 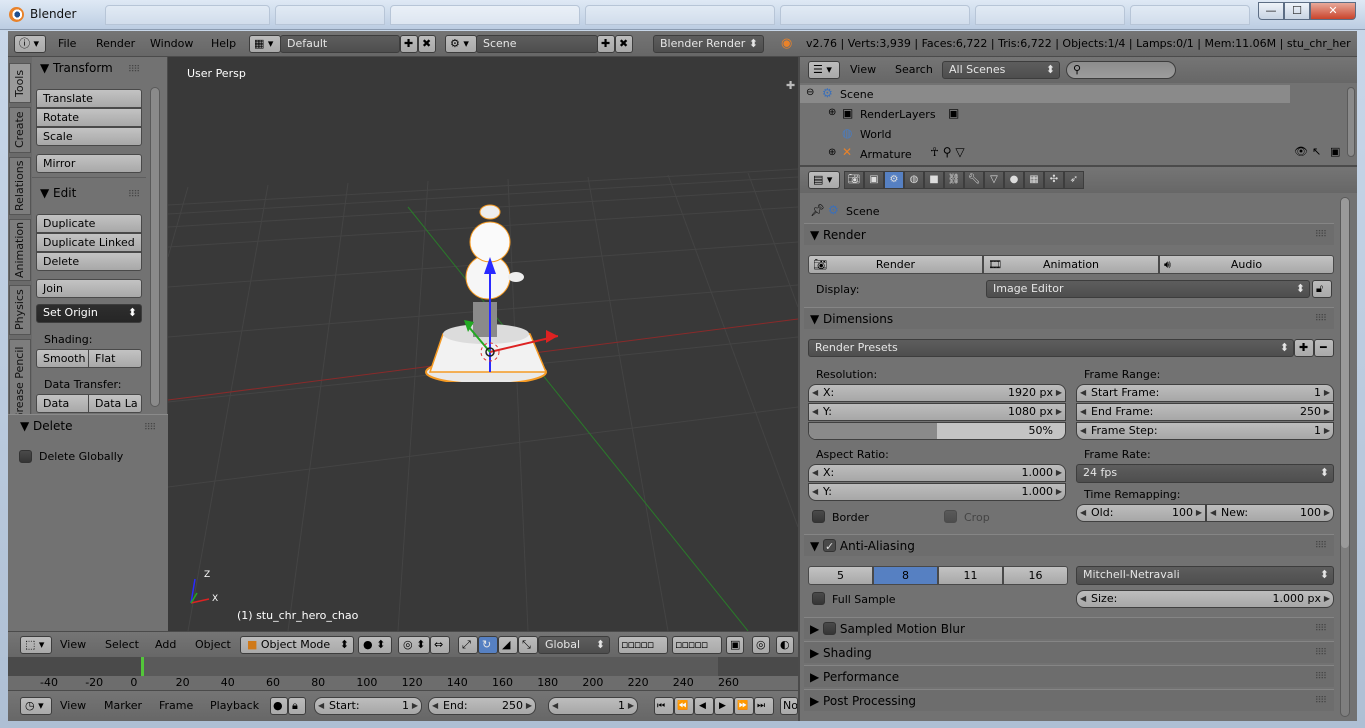 What do you see at coordinates (488, 645) in the screenshot?
I see `manipulator-rotate: ↻` at bounding box center [488, 645].